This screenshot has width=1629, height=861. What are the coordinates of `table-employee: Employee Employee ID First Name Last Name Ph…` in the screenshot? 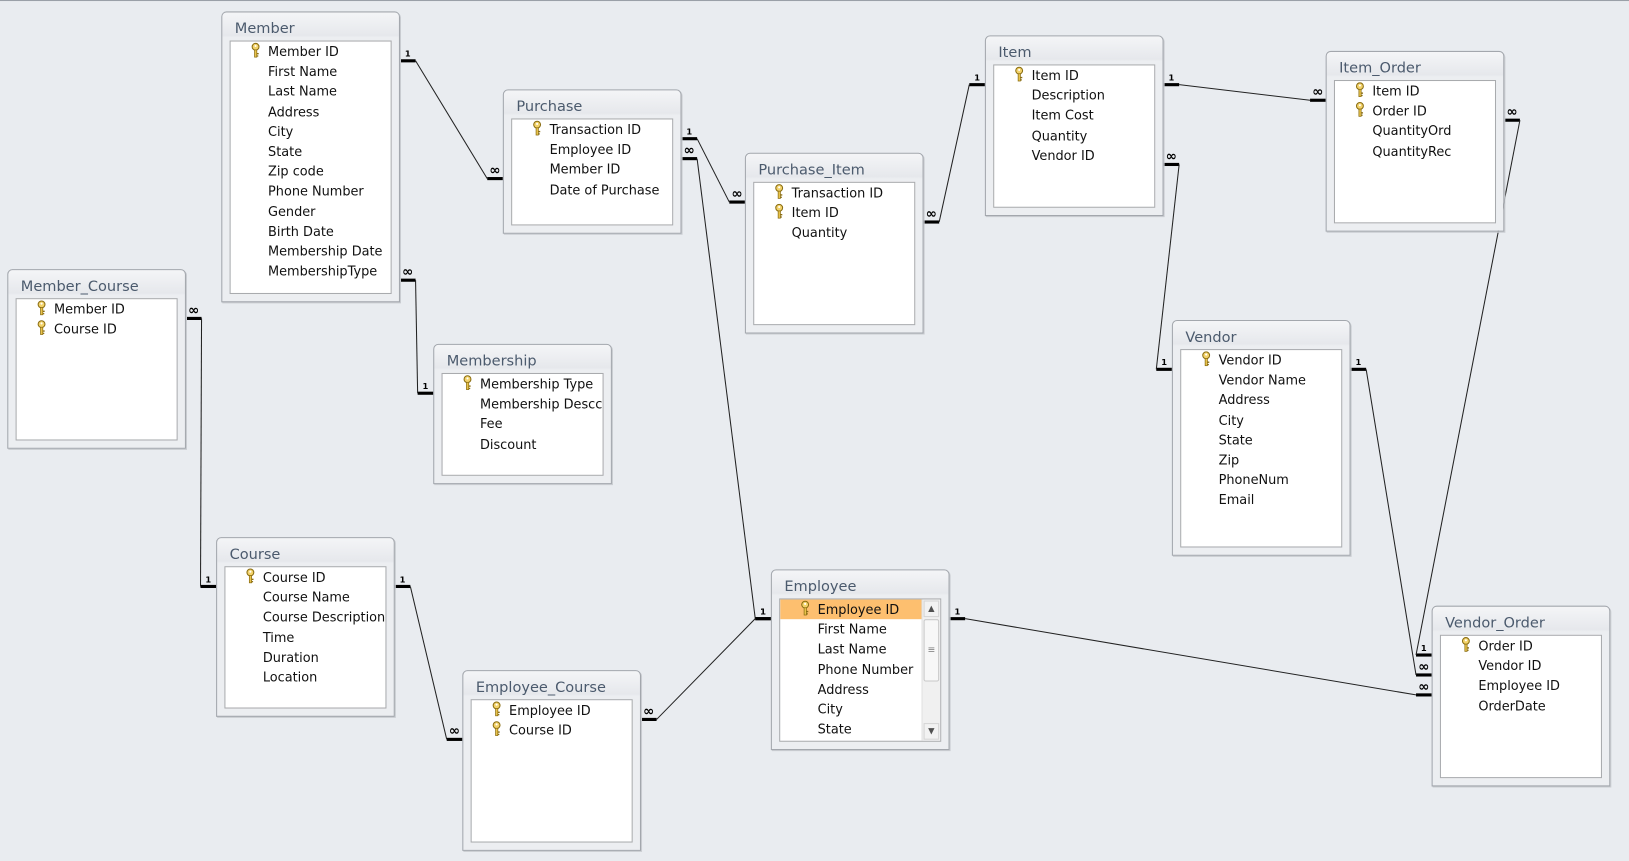 It's located at (860, 660).